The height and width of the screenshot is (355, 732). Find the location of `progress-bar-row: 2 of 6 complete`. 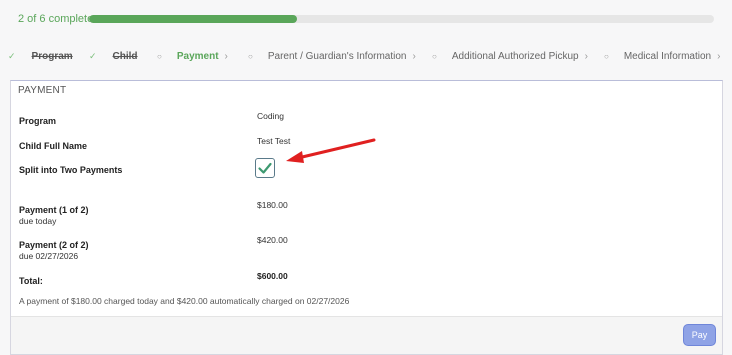

progress-bar-row: 2 of 6 complete is located at coordinates (366, 19).